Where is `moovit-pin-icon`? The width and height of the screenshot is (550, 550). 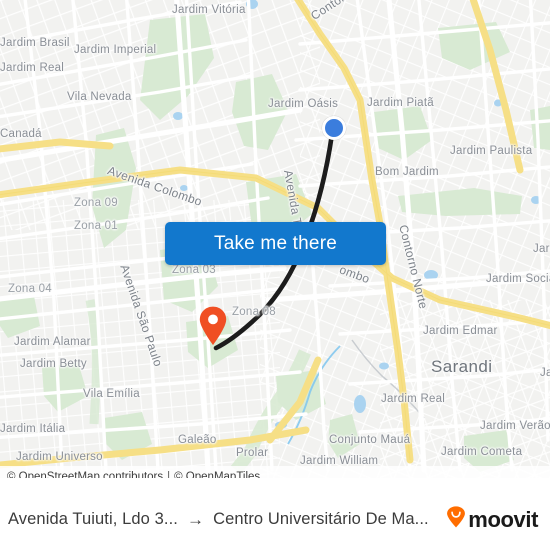 moovit-pin-icon is located at coordinates (456, 519).